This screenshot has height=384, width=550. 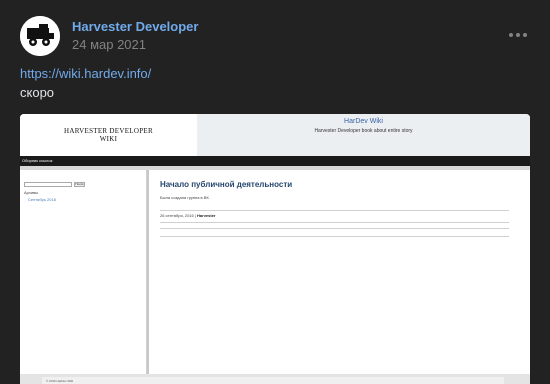 I want to click on post-date: 24 мар 2021, so click(x=109, y=44).